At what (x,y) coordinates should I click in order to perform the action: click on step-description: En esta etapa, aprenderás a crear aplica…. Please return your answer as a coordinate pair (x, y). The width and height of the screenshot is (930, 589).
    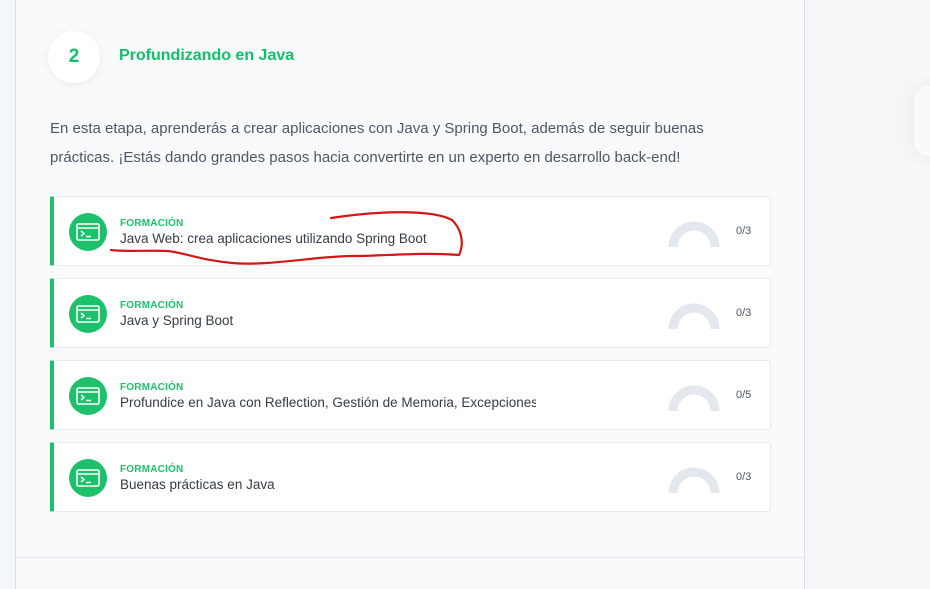
    Looking at the image, I should click on (377, 143).